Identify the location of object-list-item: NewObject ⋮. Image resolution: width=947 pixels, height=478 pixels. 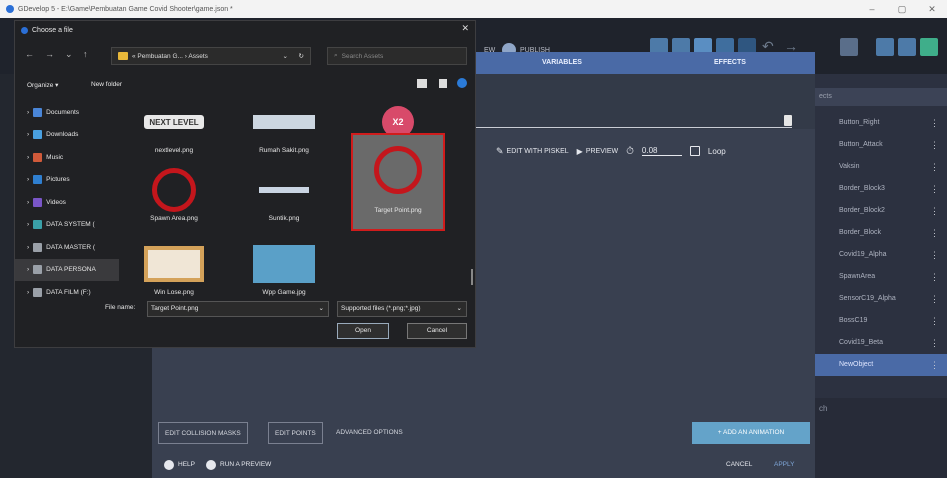
(881, 365).